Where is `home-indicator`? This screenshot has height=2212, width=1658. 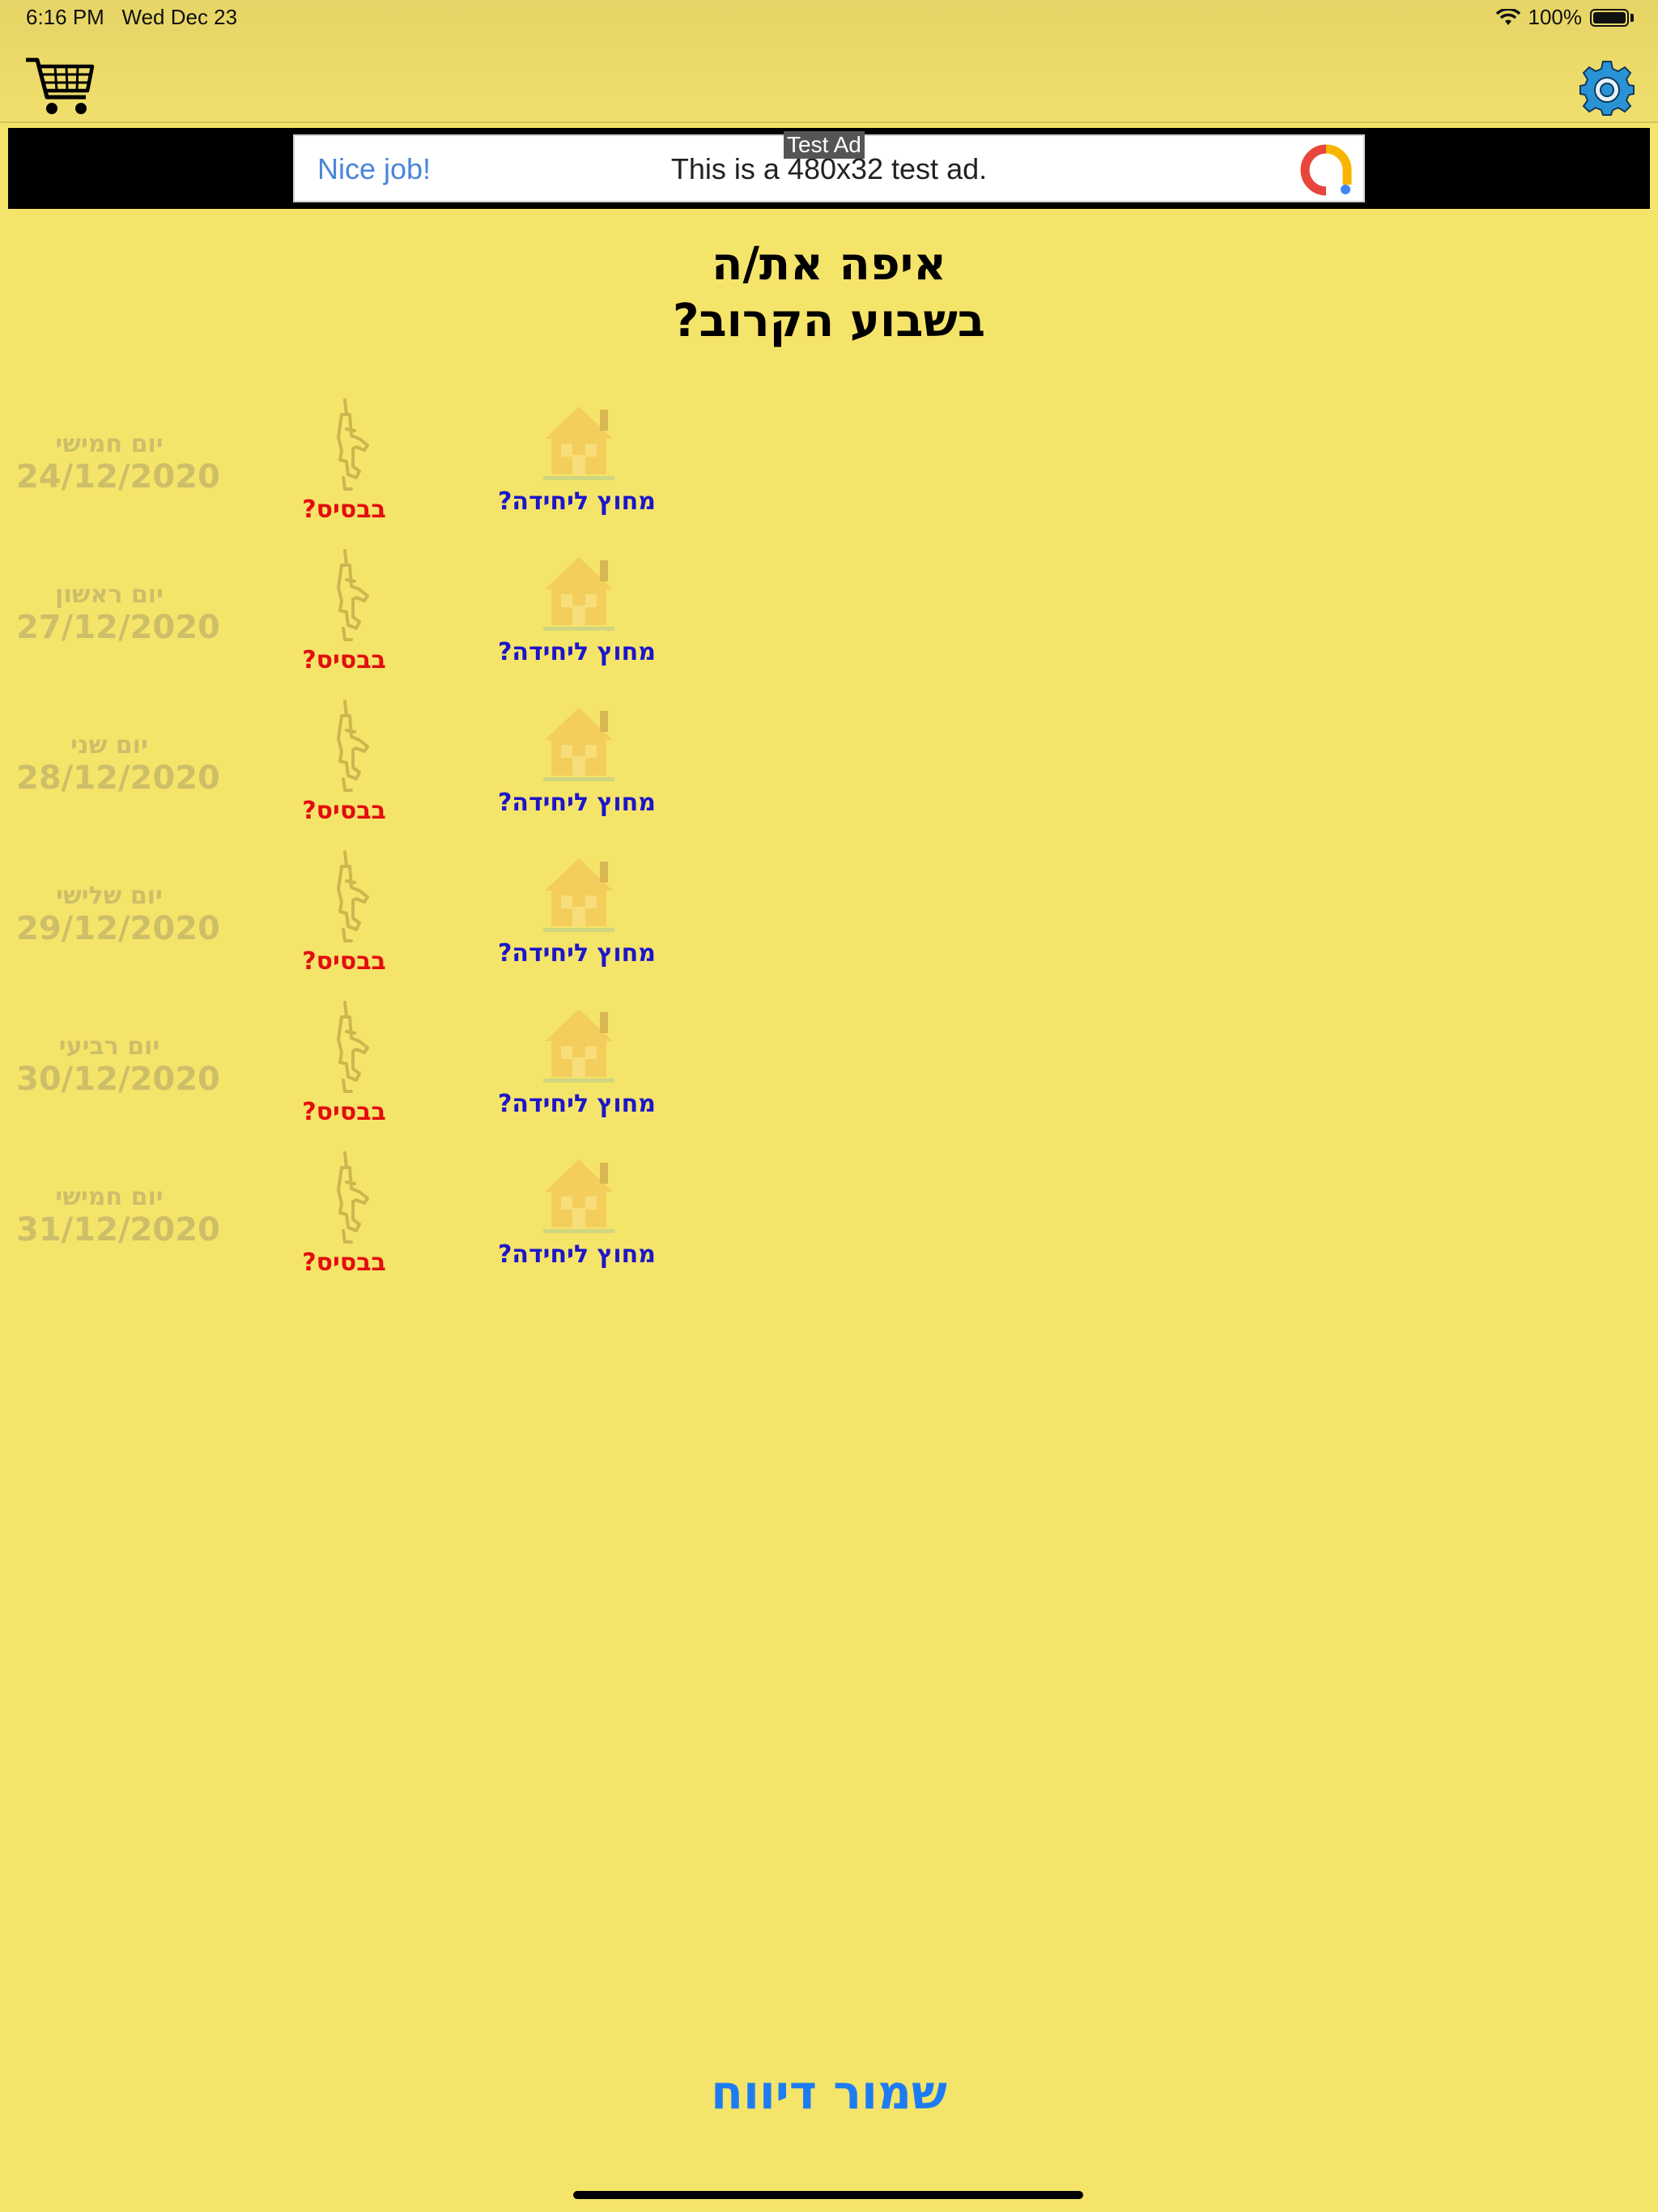 home-indicator is located at coordinates (828, 2195).